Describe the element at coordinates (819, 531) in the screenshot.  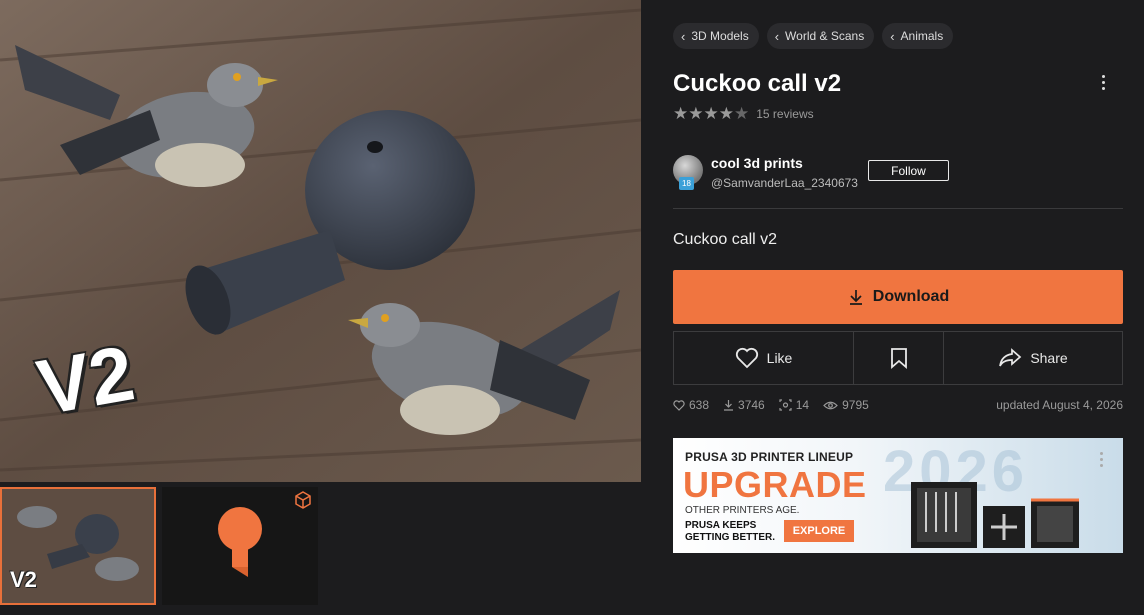
I see `ad-explore-button: EXPLORE` at that location.